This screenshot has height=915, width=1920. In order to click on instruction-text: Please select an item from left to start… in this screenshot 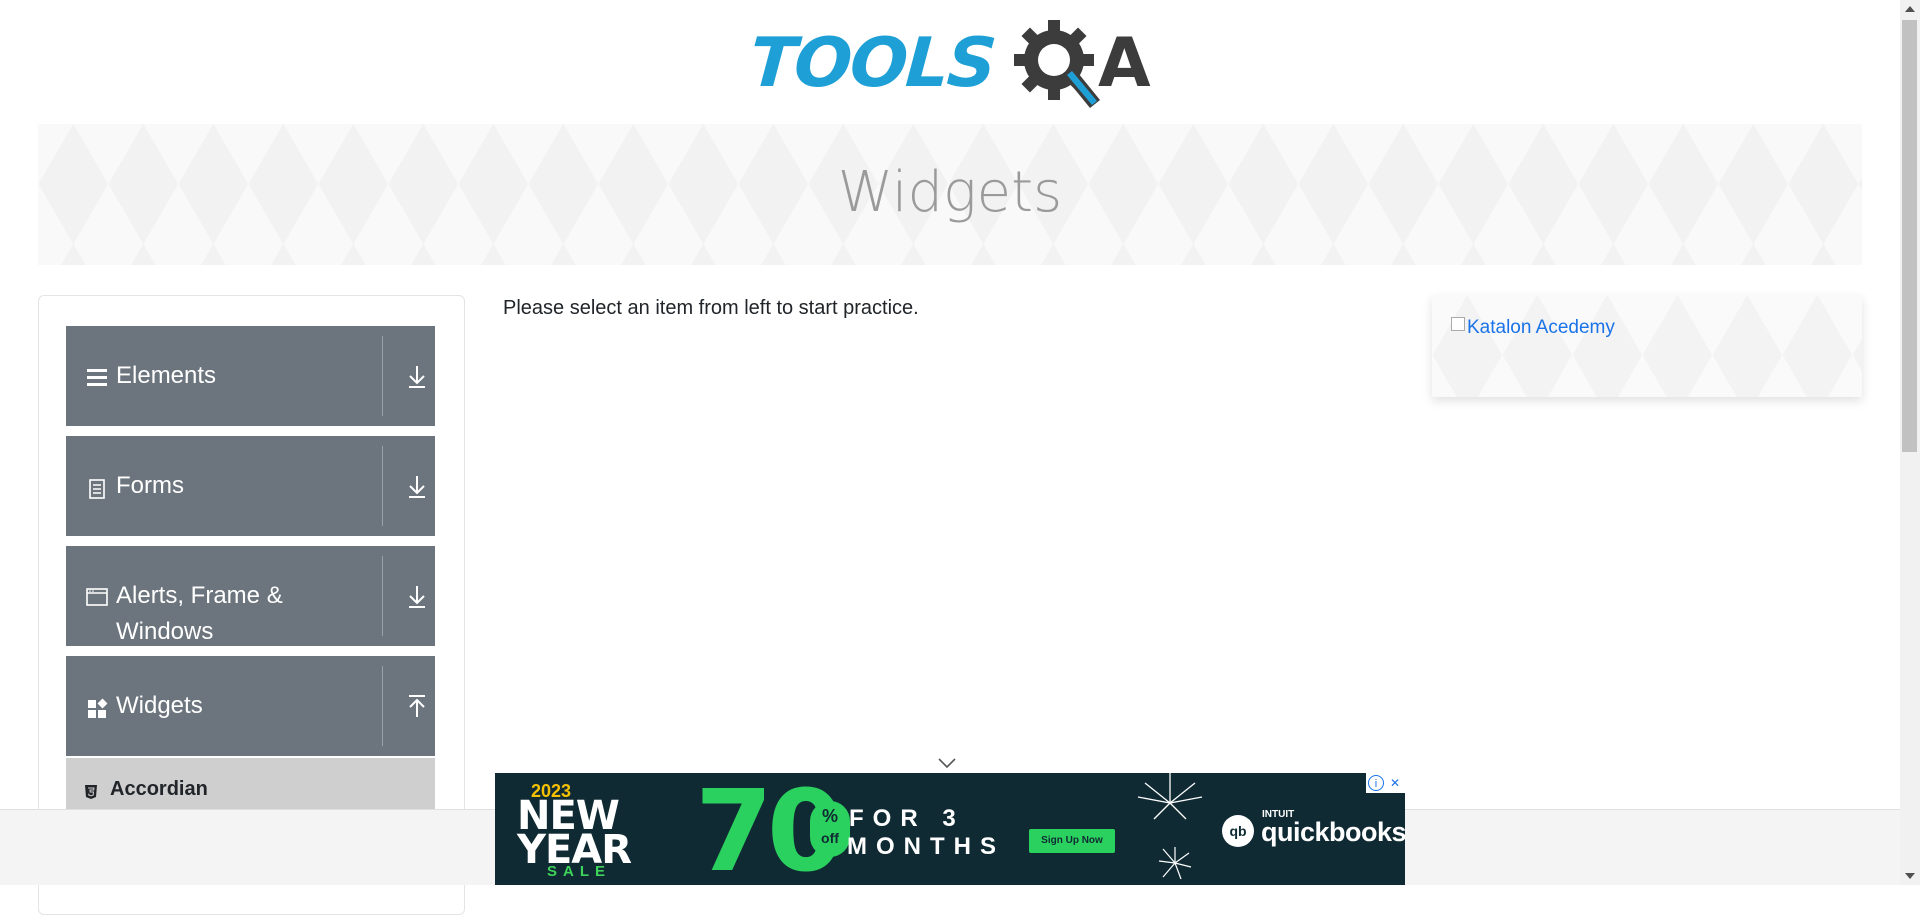, I will do `click(711, 308)`.